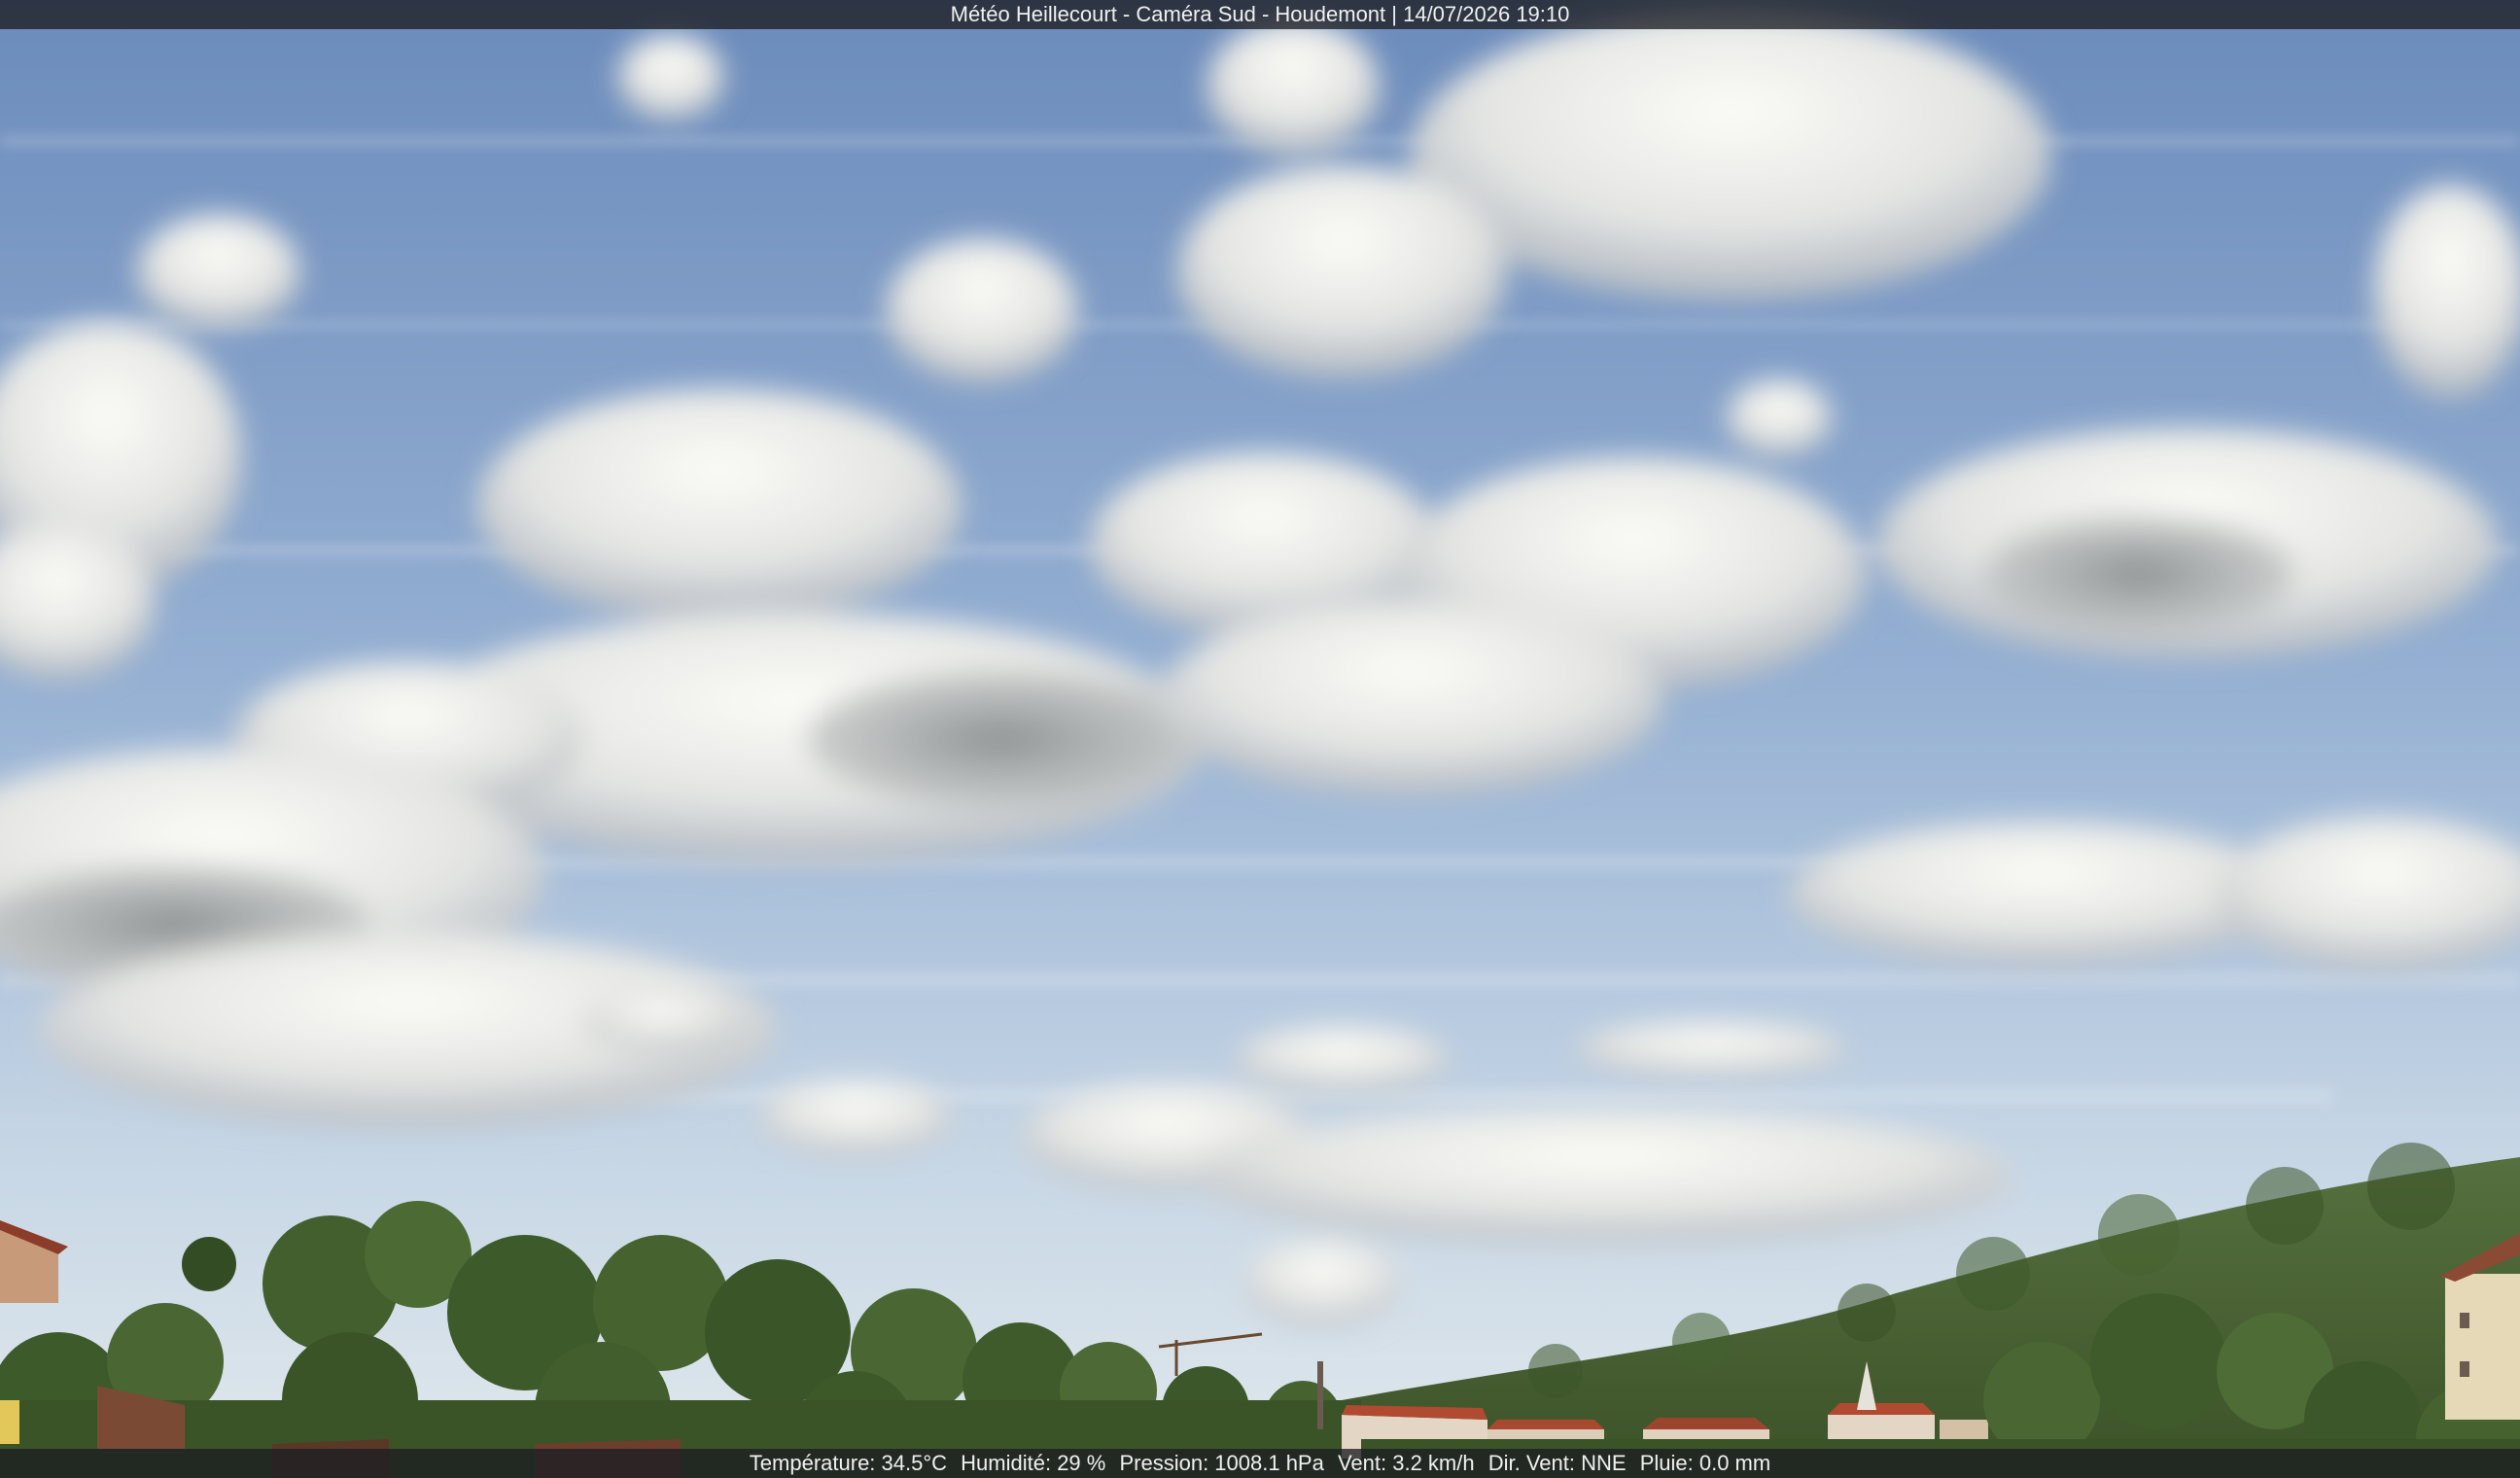 The image size is (2520, 1478). What do you see at coordinates (1221, 1463) in the screenshot?
I see `pressure-reading: Pression: 1008.1 hPa` at bounding box center [1221, 1463].